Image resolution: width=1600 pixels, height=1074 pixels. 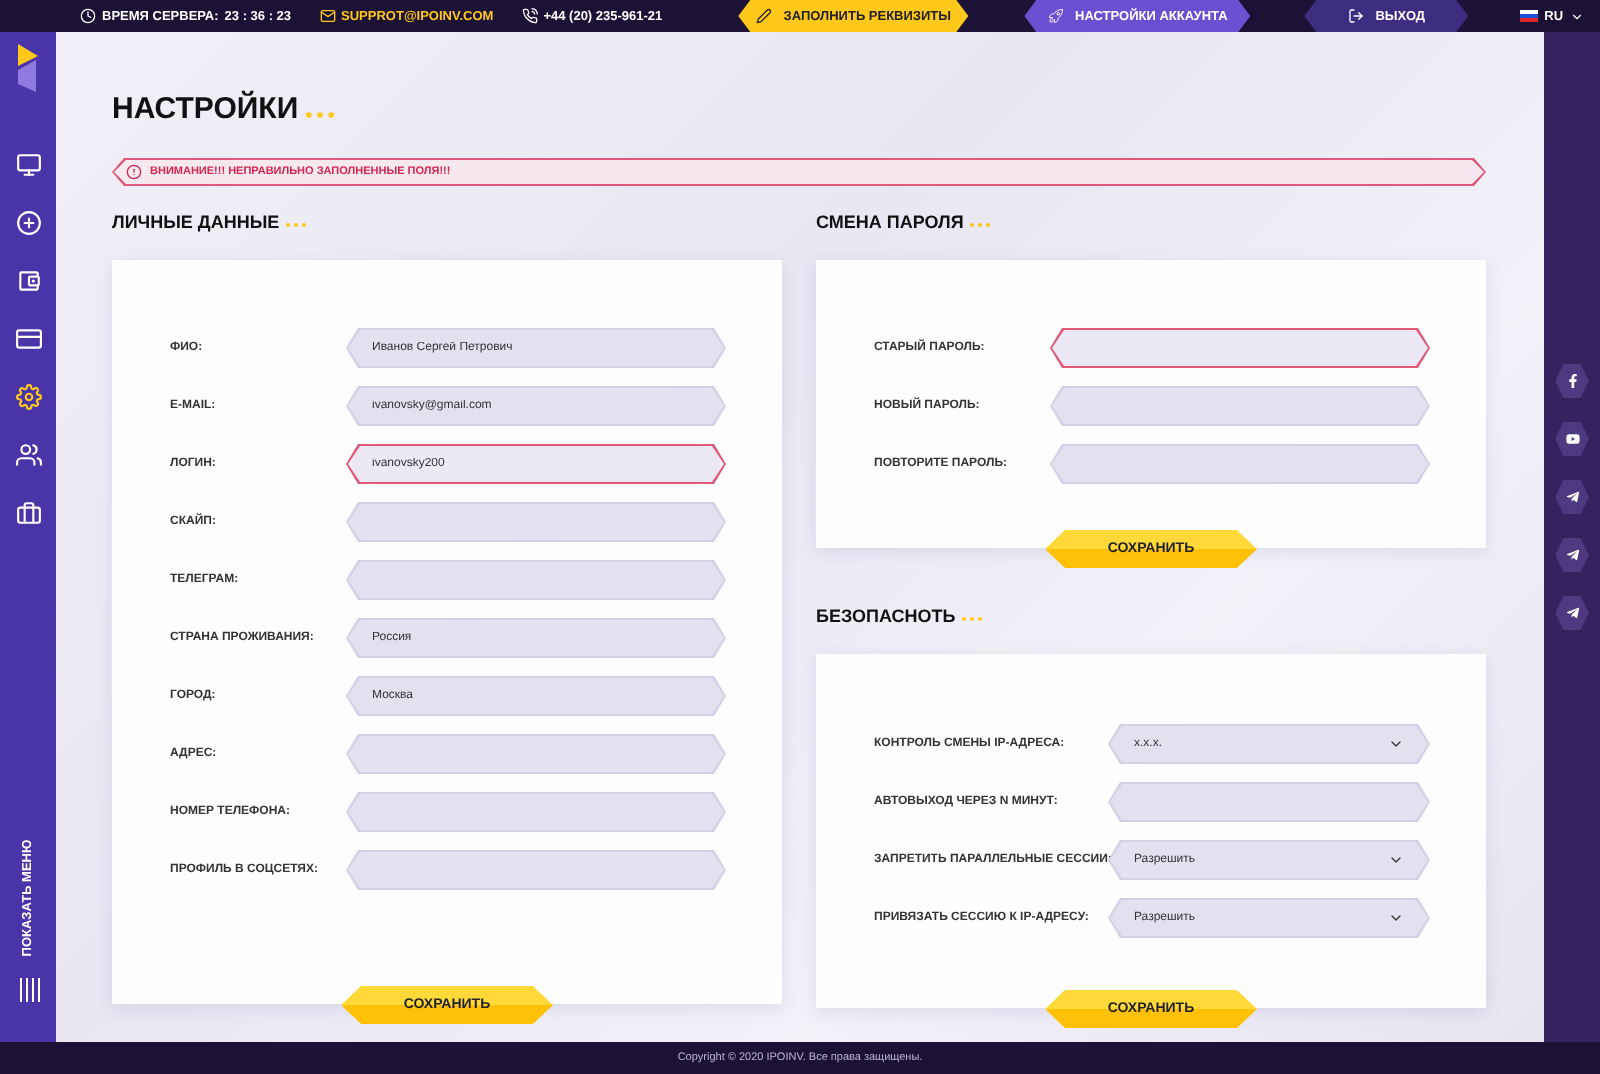 I want to click on clock-icon, so click(x=88, y=16).